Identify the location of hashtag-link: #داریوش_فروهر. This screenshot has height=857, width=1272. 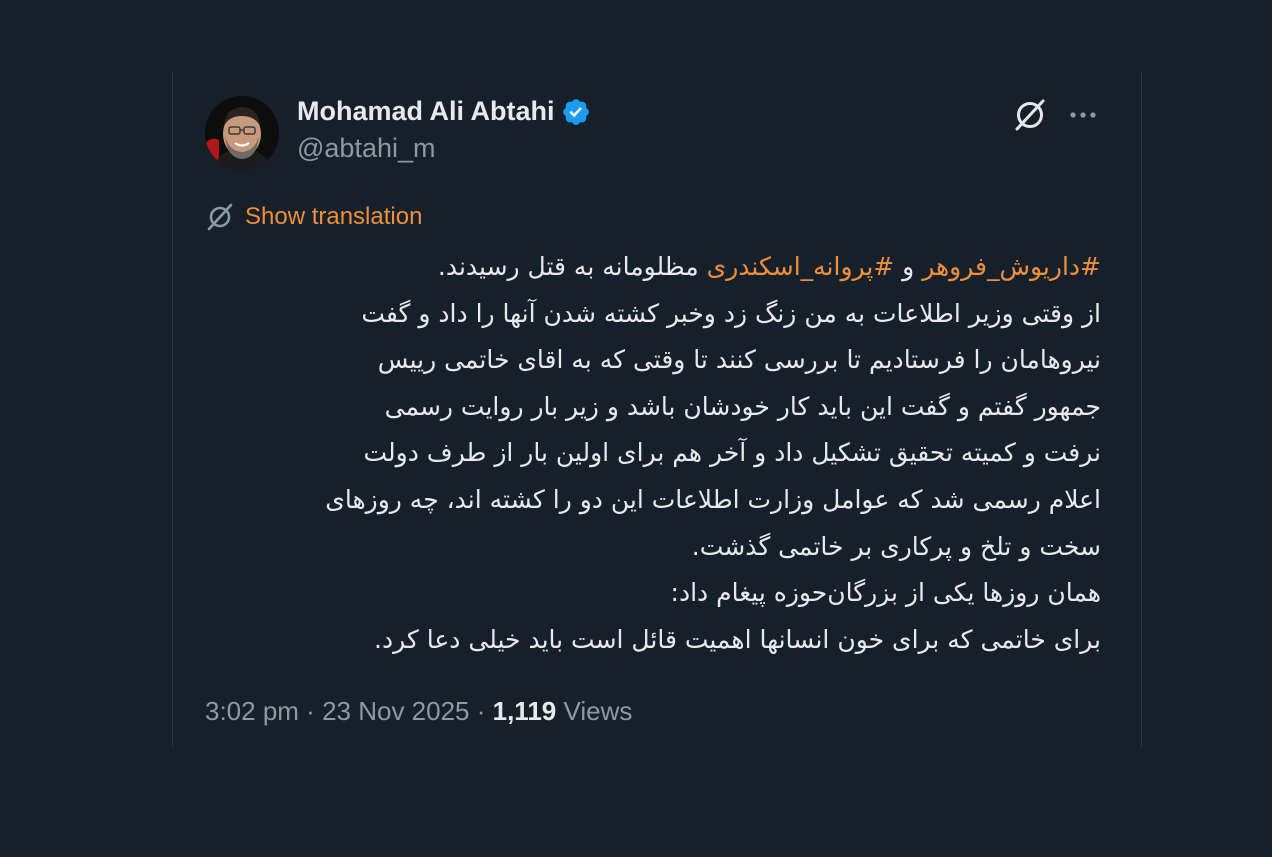
(1011, 266).